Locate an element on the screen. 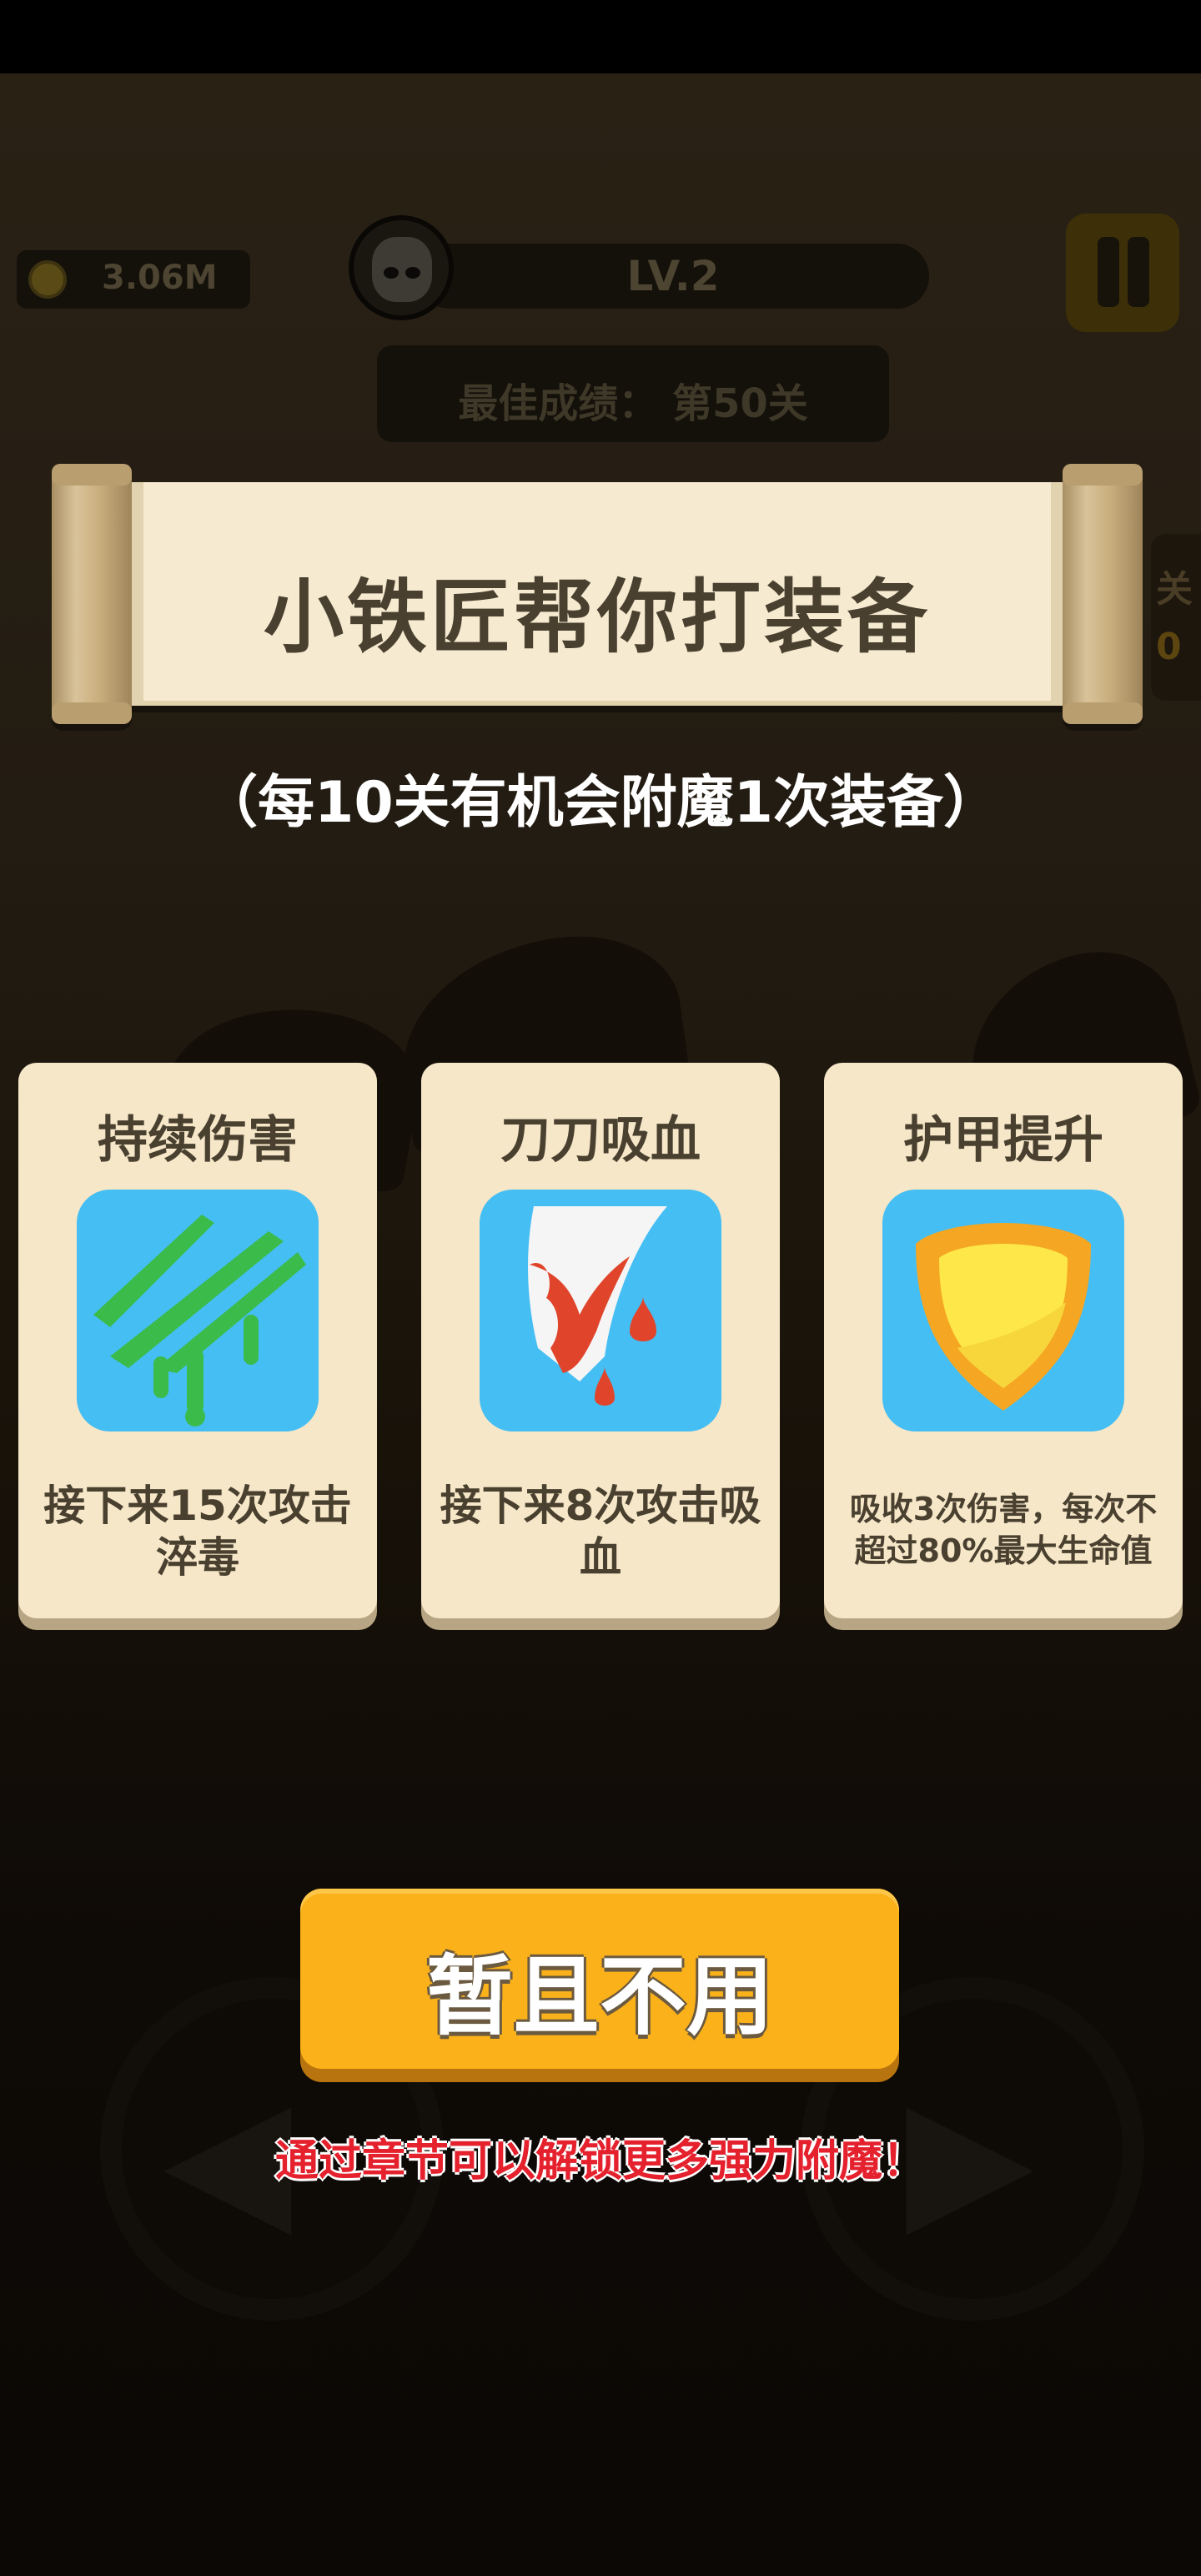  side-tab-value: 0 is located at coordinates (1169, 647).